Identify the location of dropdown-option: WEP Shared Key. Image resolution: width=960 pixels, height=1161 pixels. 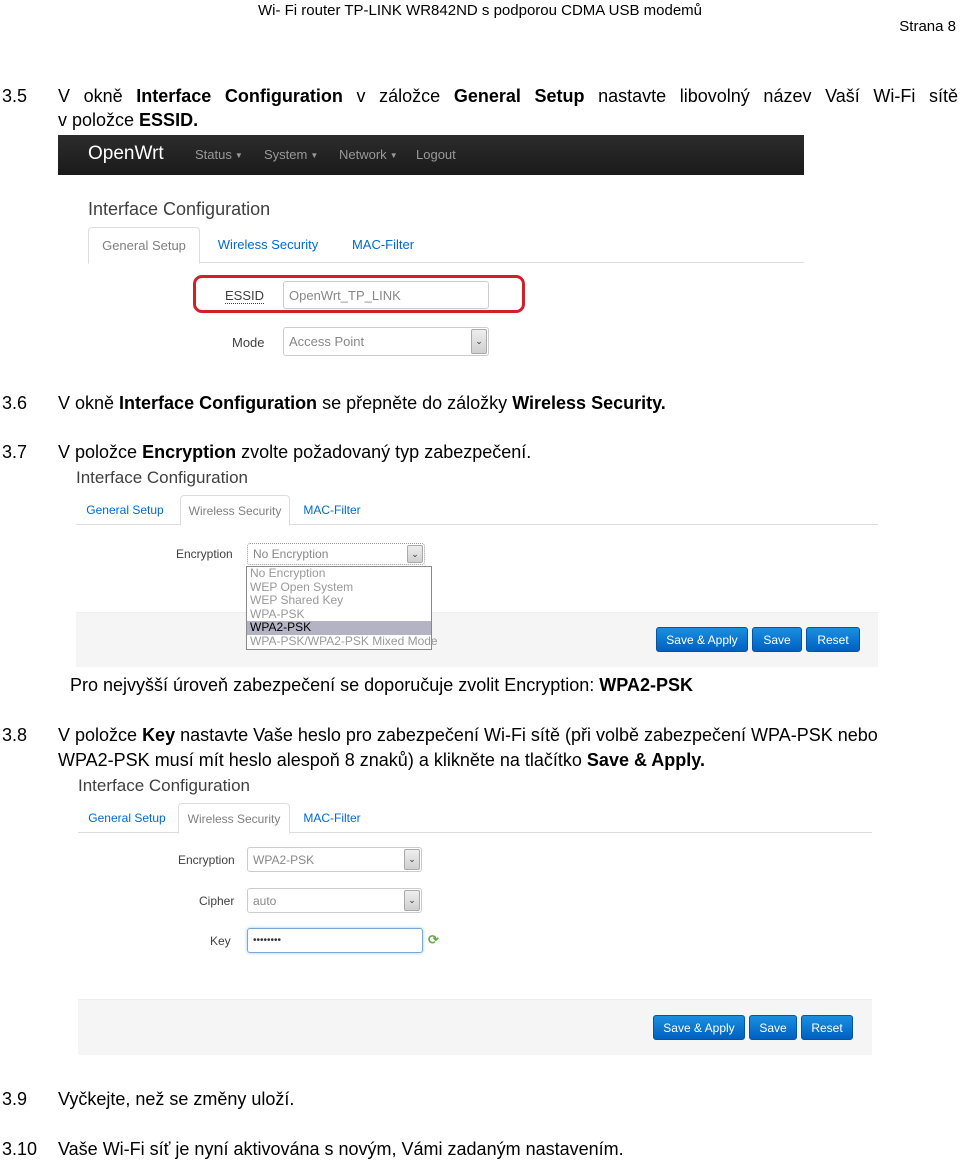
(339, 601).